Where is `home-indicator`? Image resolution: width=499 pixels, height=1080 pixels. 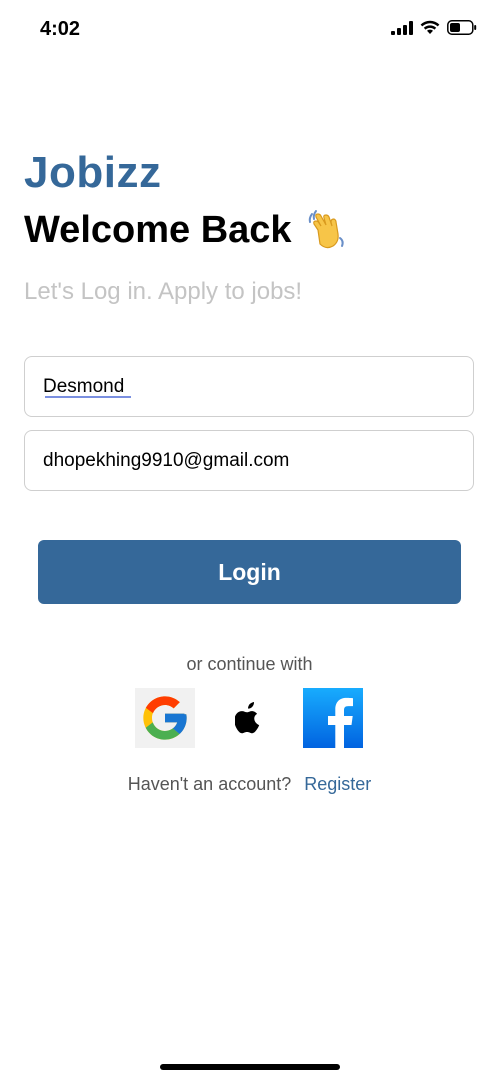 home-indicator is located at coordinates (250, 1067).